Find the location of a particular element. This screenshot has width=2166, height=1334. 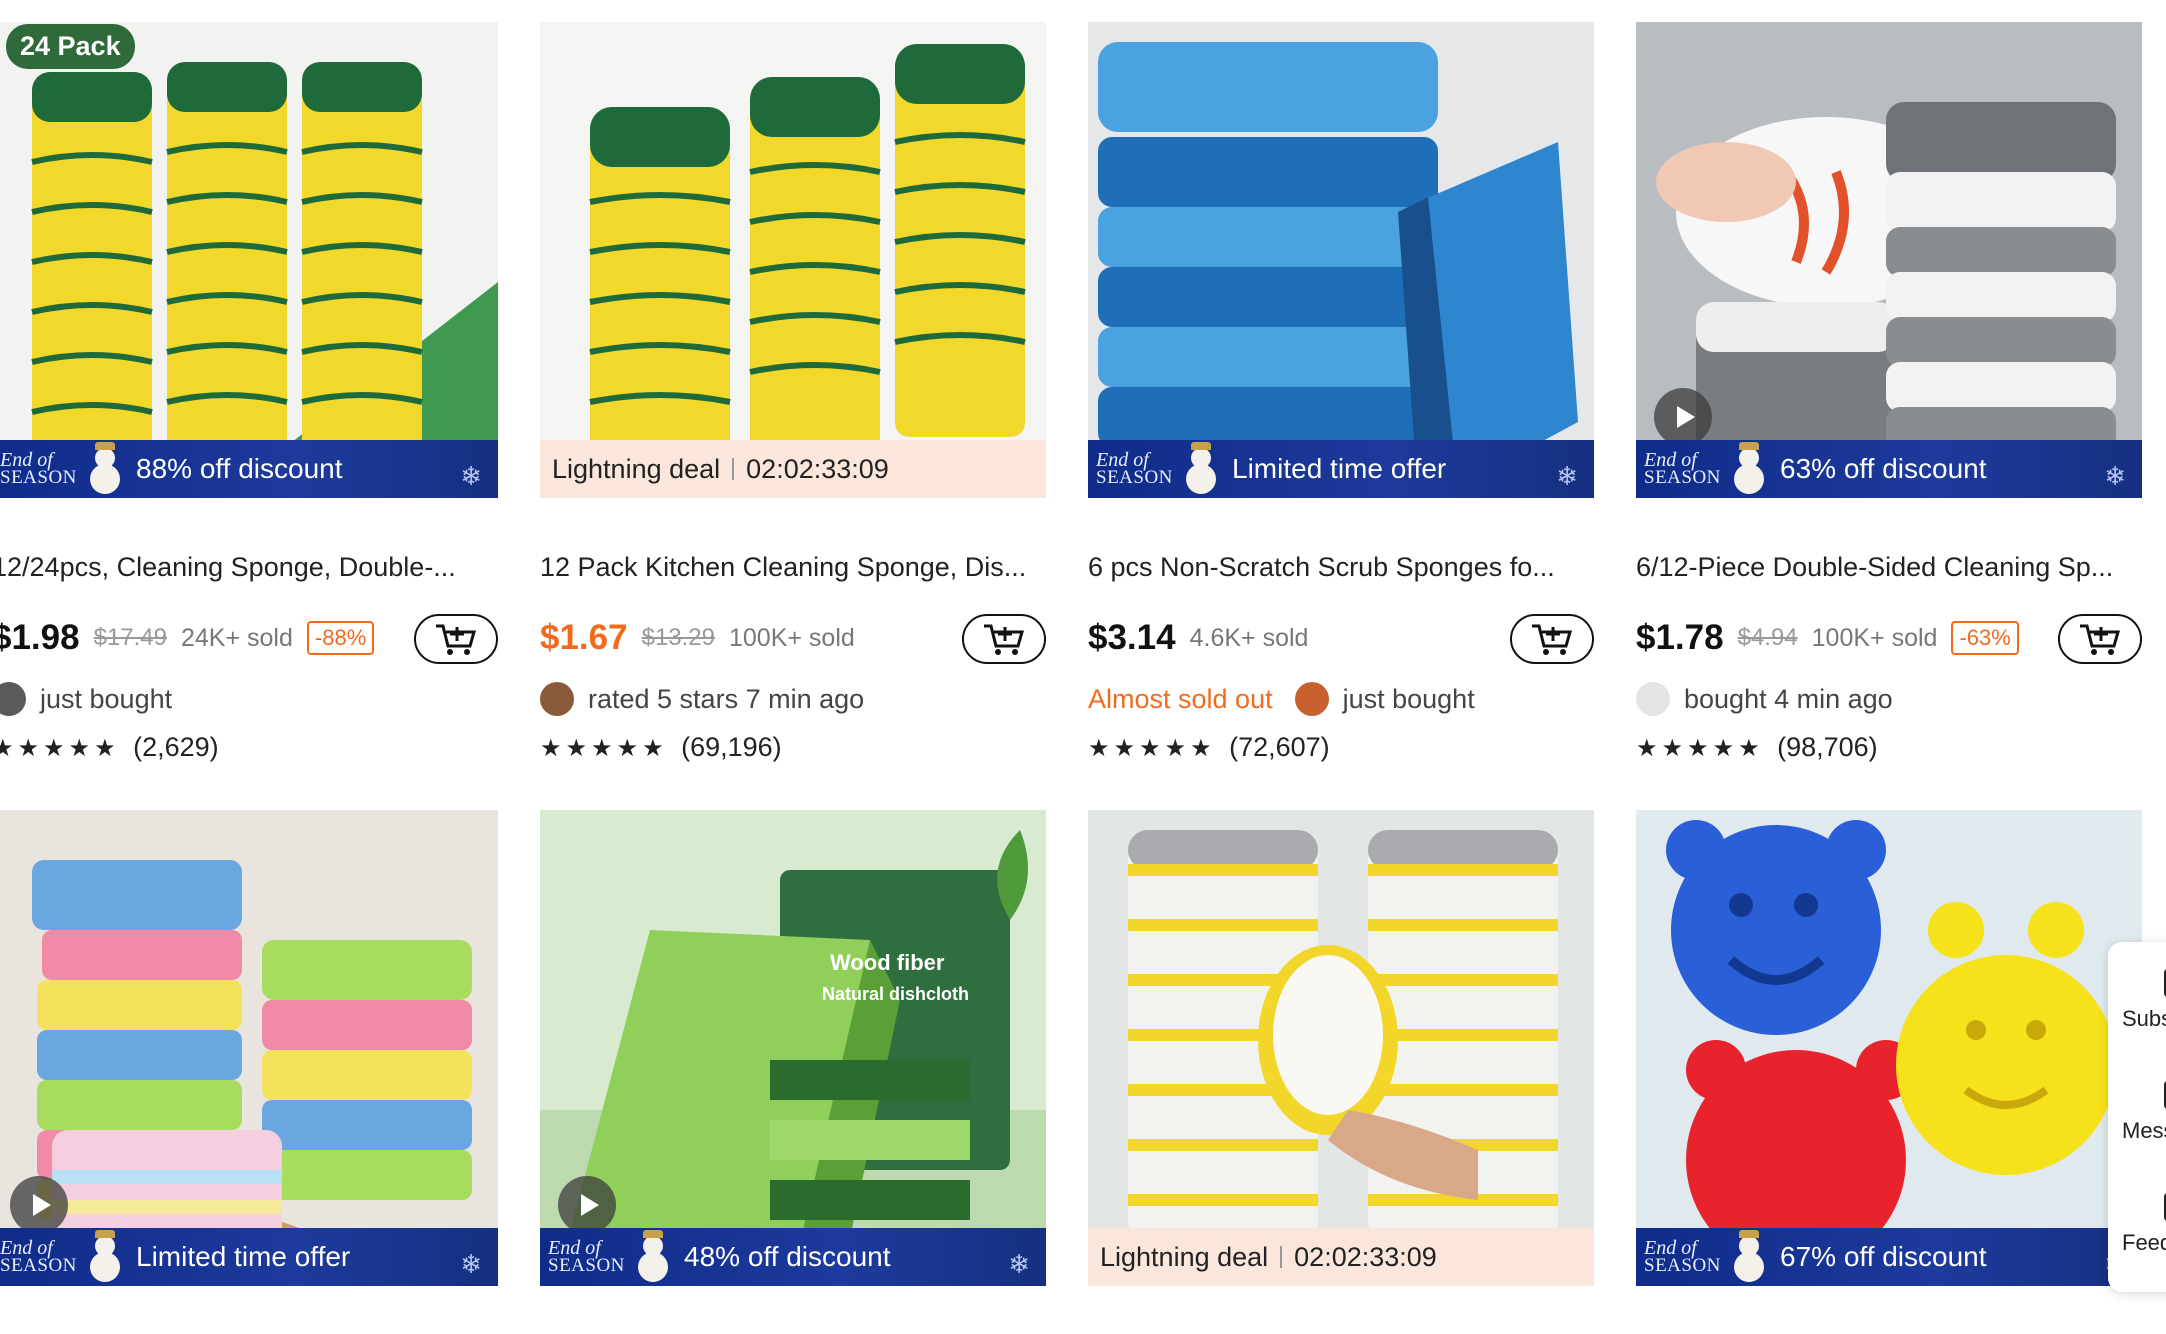

promo-banner: End ofSEASON 67% off discount ❄ is located at coordinates (1889, 1257).